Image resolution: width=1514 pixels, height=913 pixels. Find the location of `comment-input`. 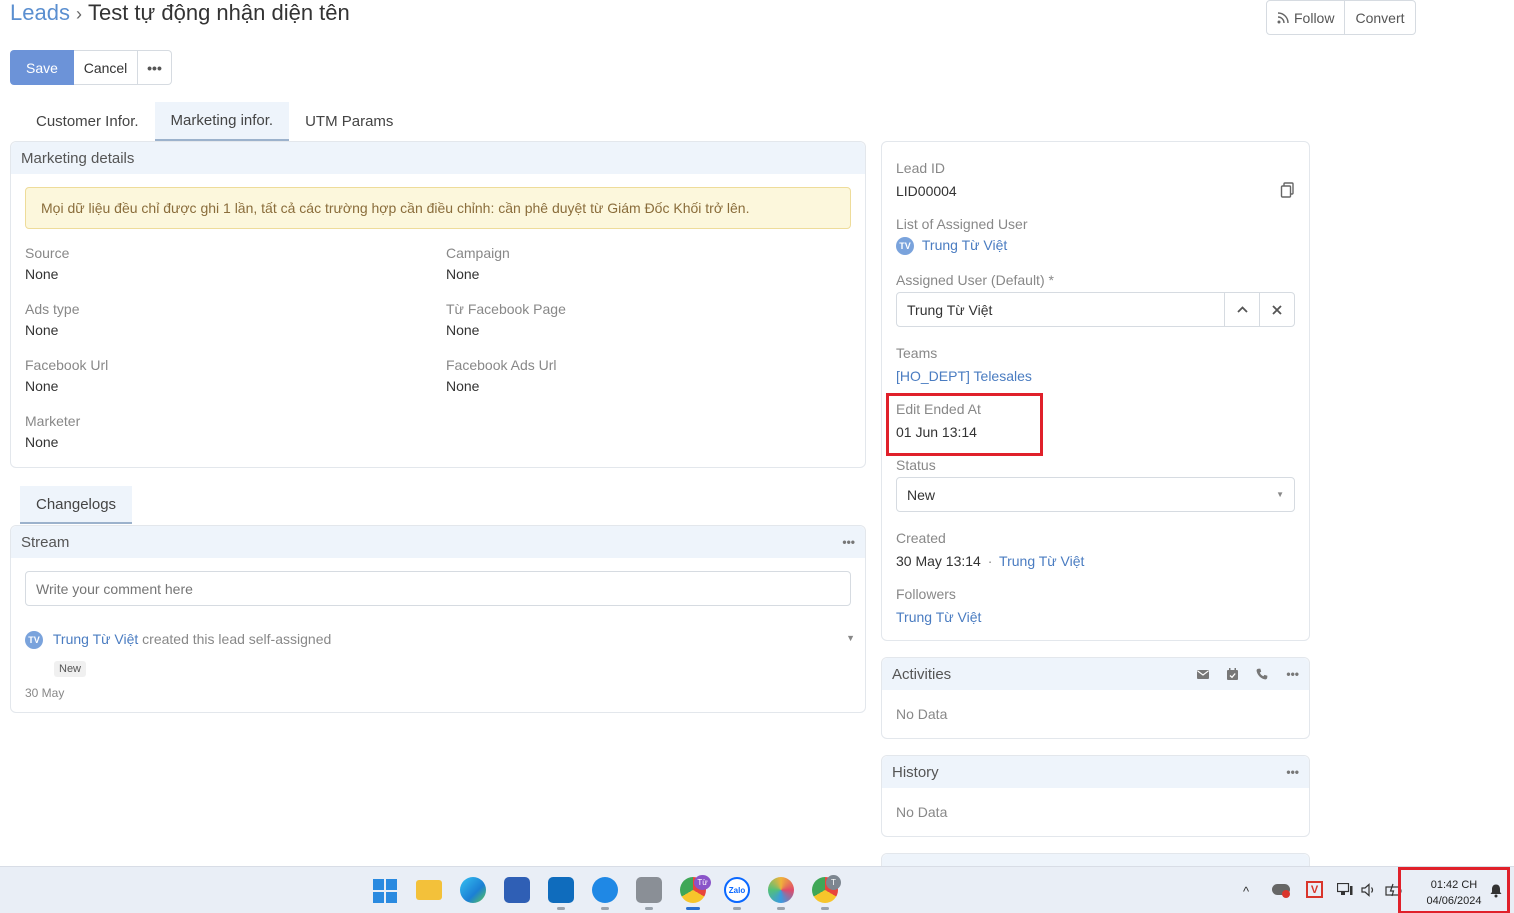

comment-input is located at coordinates (438, 588).